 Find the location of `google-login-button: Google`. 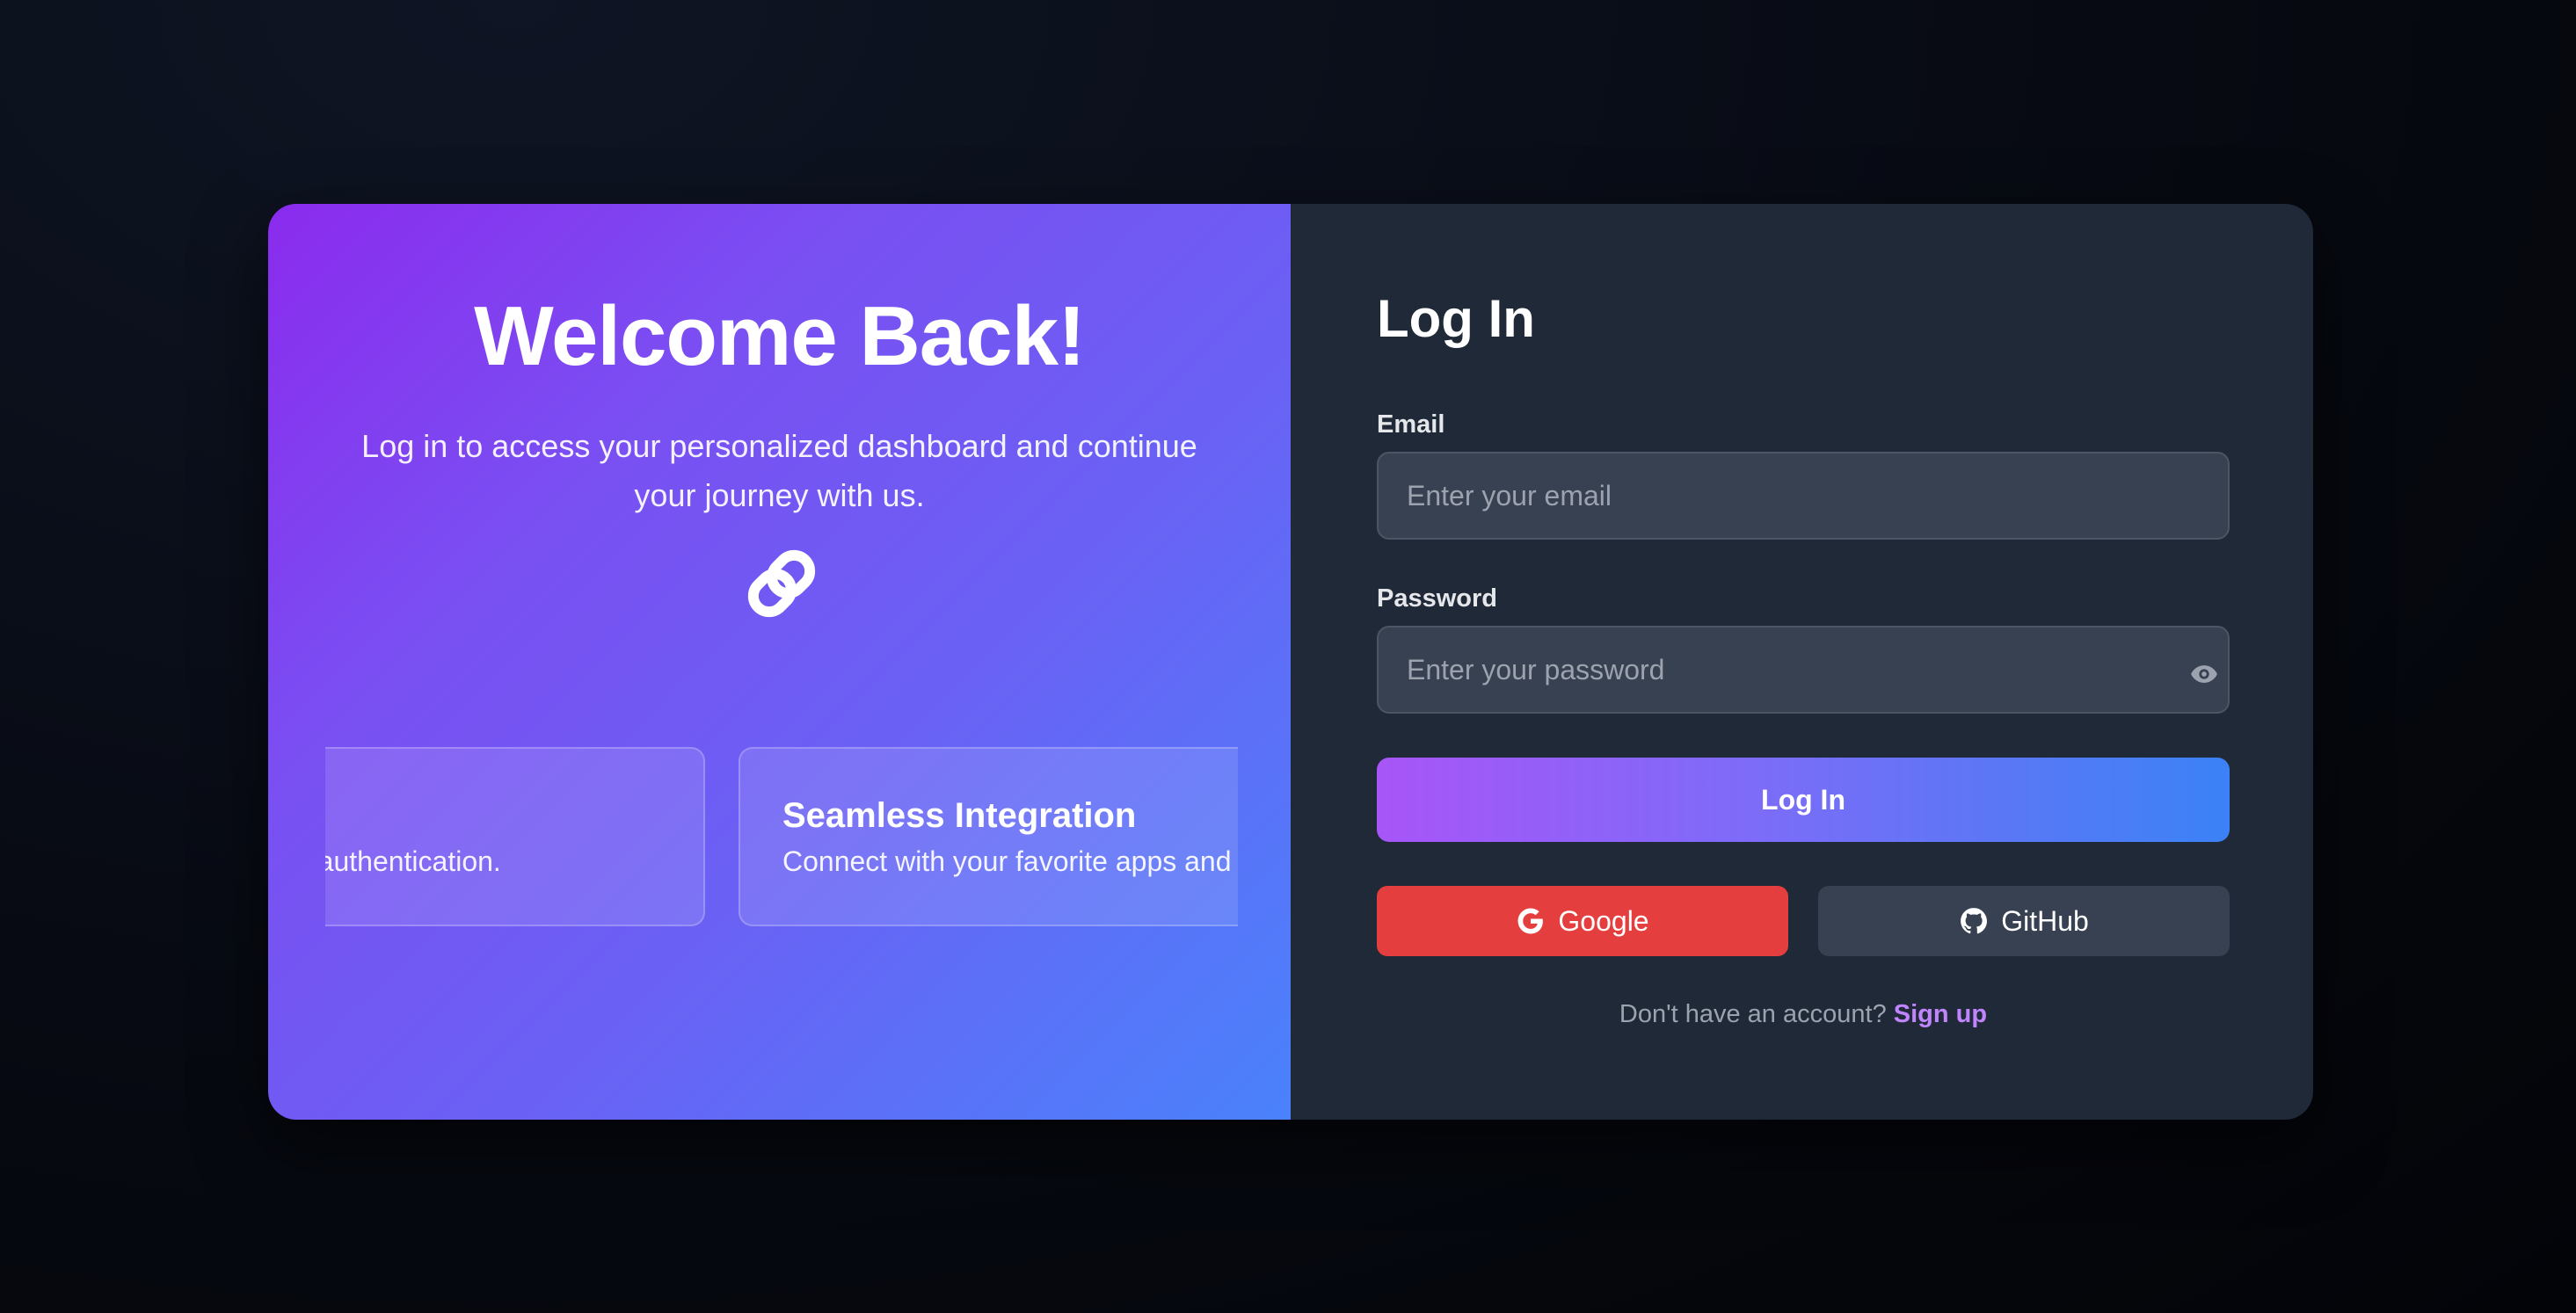

google-login-button: Google is located at coordinates (1582, 921).